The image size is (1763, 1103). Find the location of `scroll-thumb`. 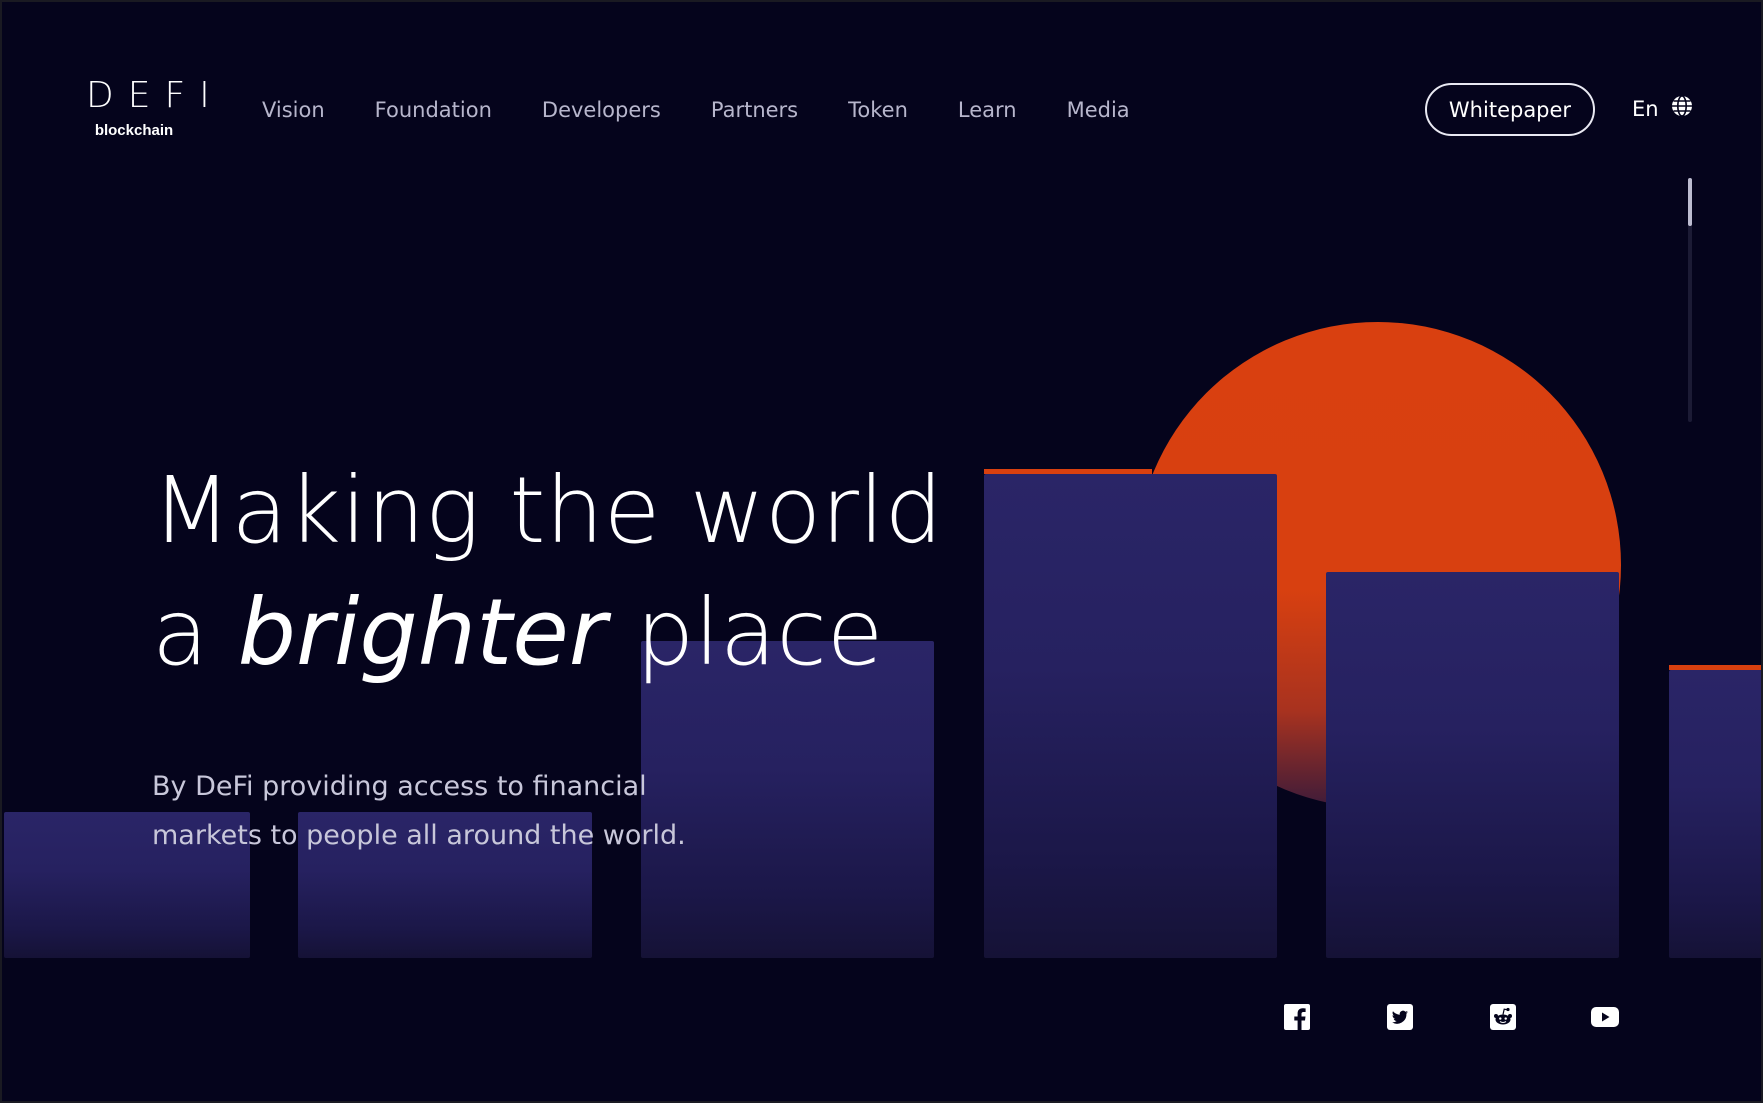

scroll-thumb is located at coordinates (1690, 202).